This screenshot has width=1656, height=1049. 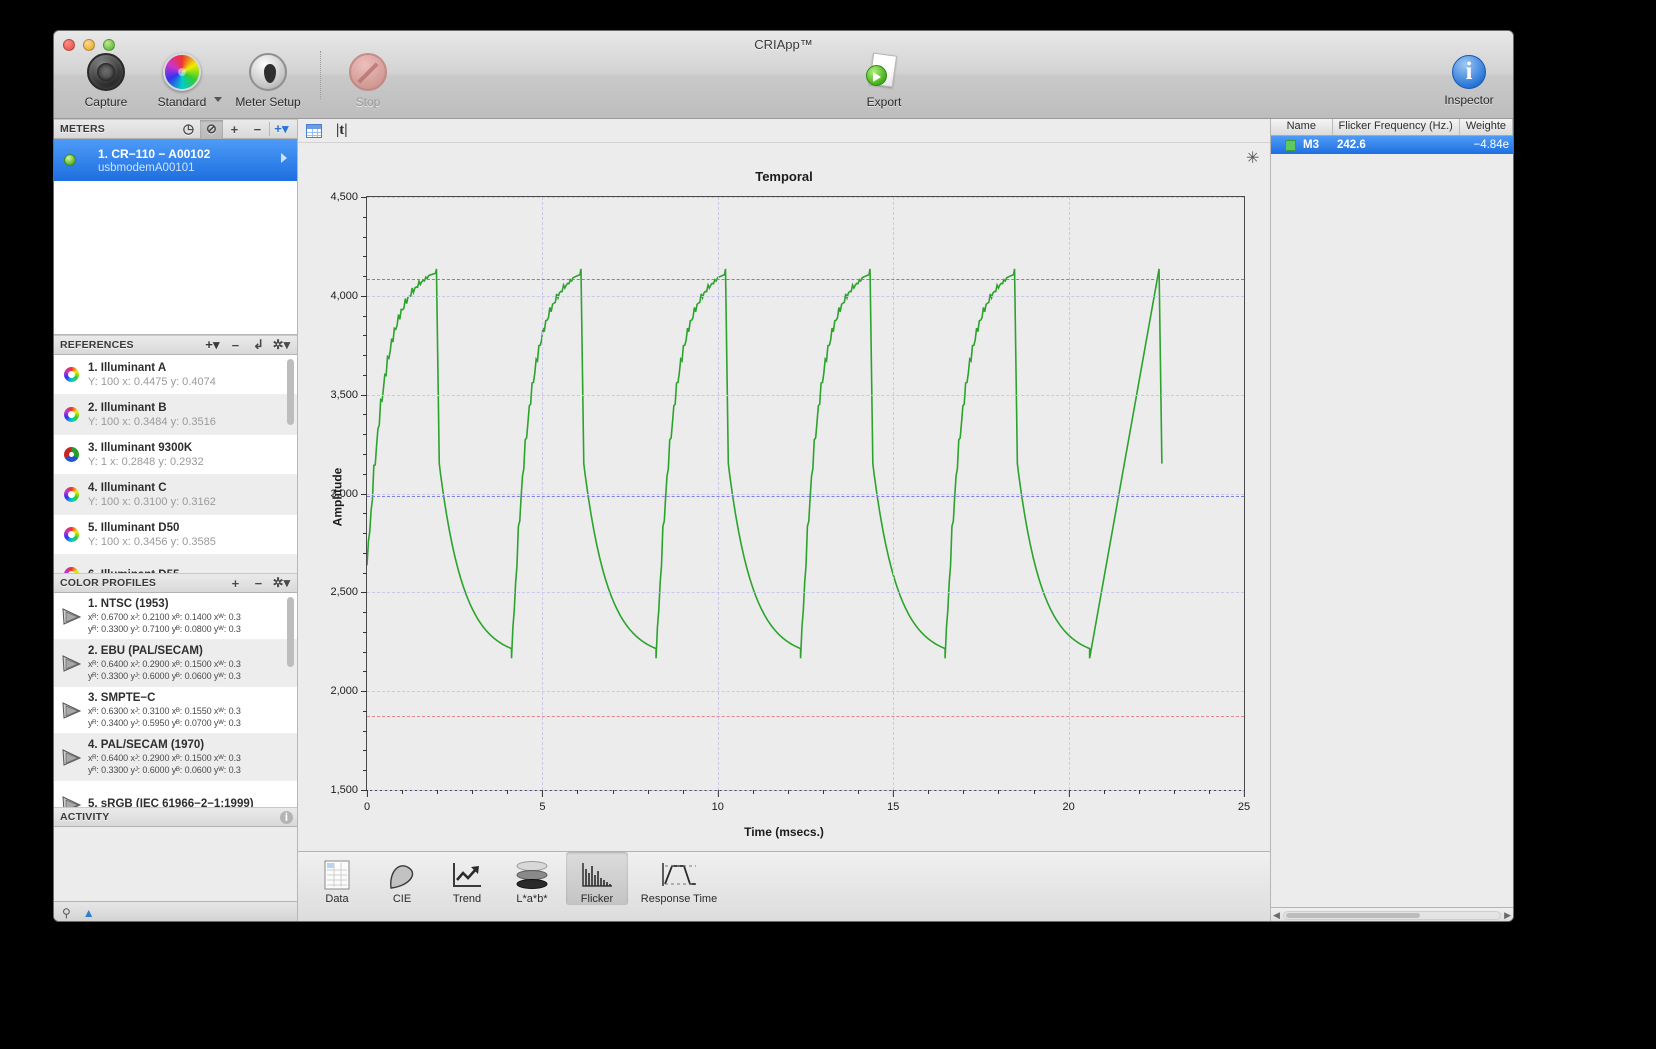 I want to click on color-profiles-remove-icon: −, so click(x=258, y=583).